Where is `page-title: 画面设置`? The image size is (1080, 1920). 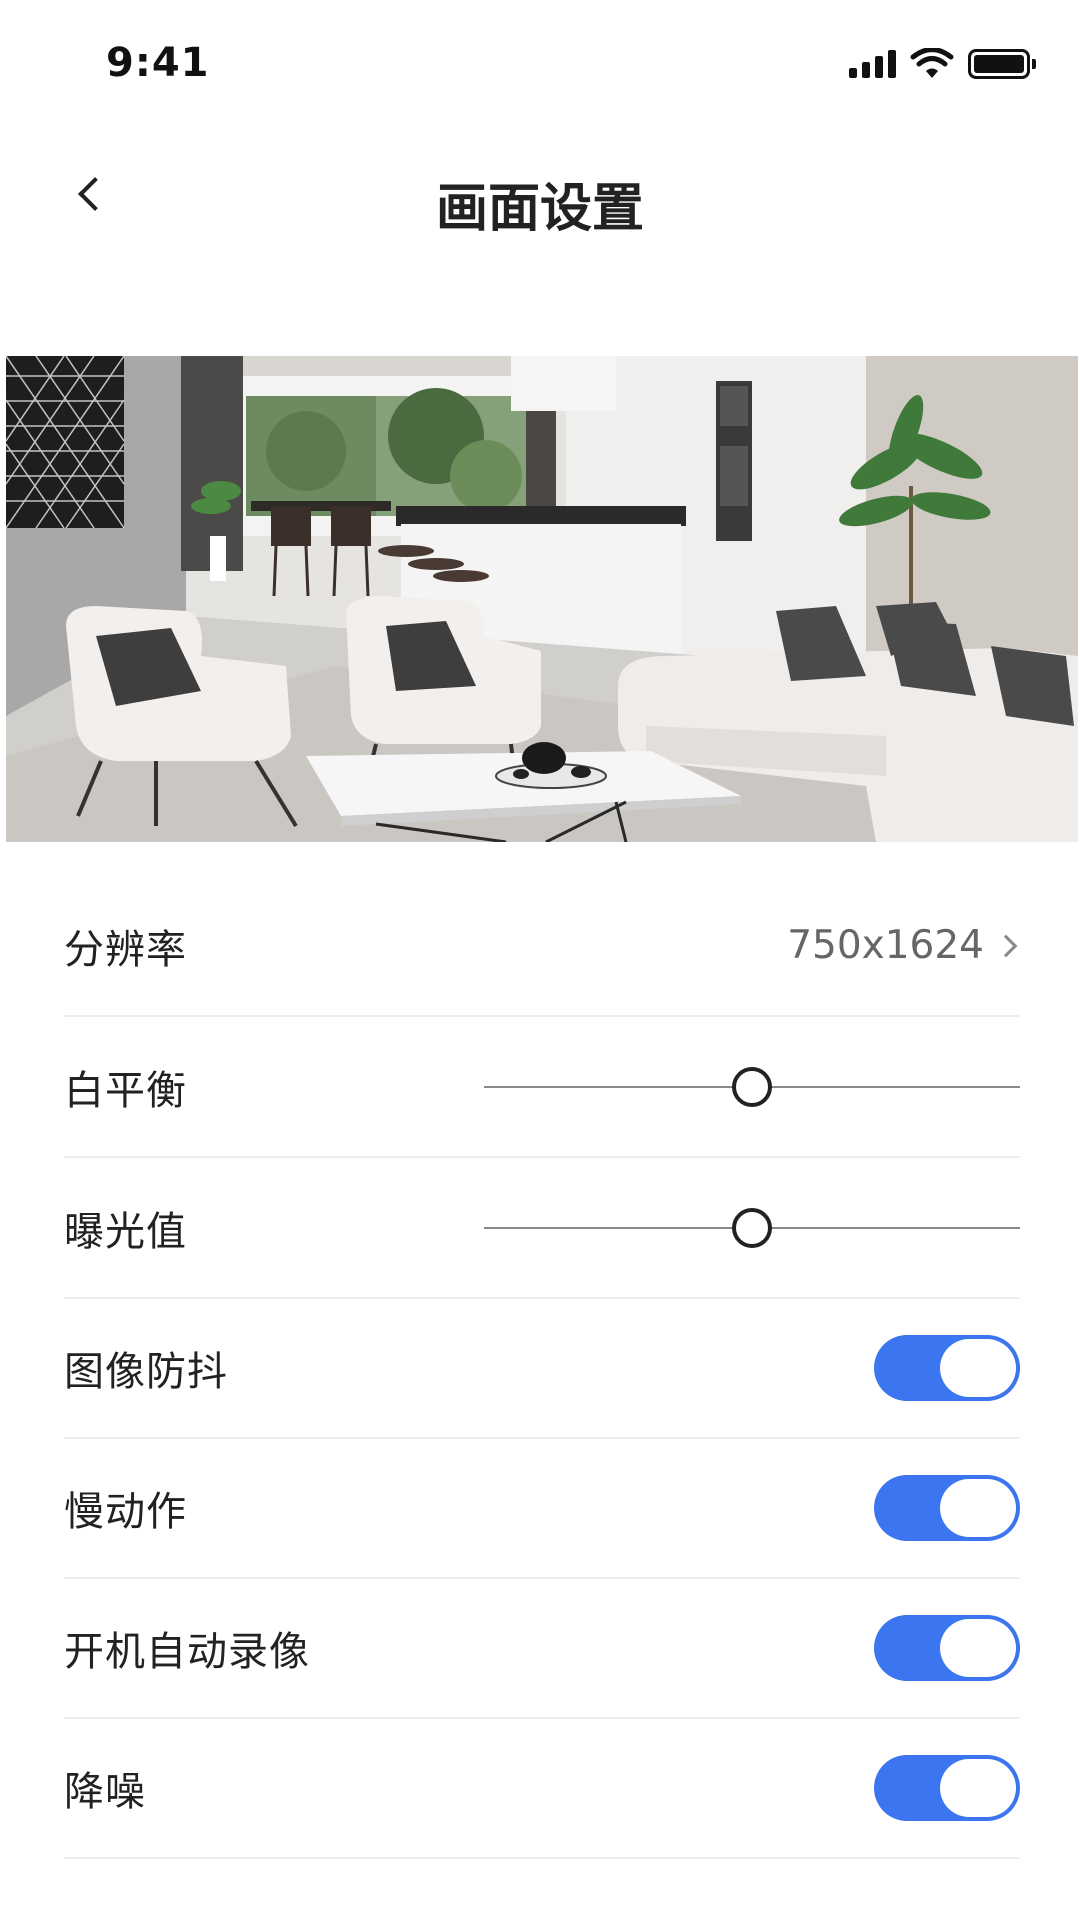
page-title: 画面设置 is located at coordinates (539, 209).